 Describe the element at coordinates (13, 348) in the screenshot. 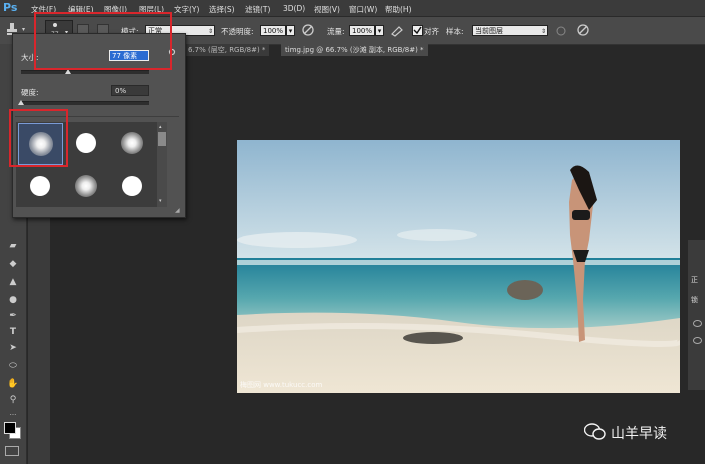

I see `path-selection-tool-icon: ➤` at that location.